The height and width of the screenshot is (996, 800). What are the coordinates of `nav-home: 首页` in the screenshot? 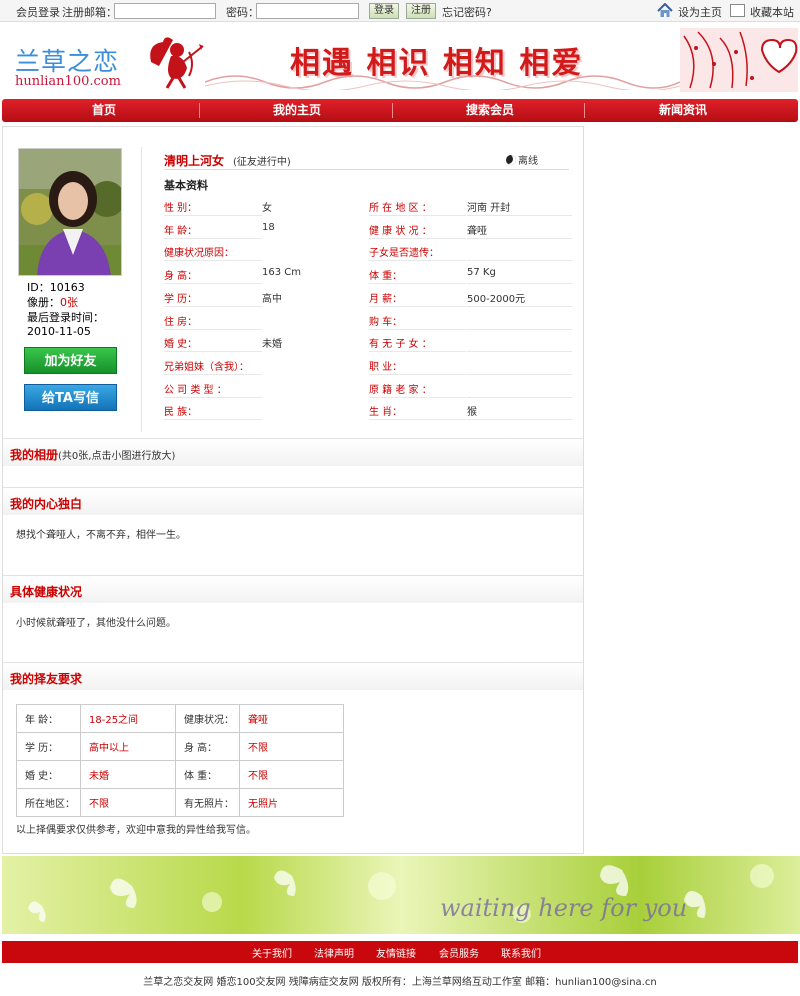 It's located at (104, 110).